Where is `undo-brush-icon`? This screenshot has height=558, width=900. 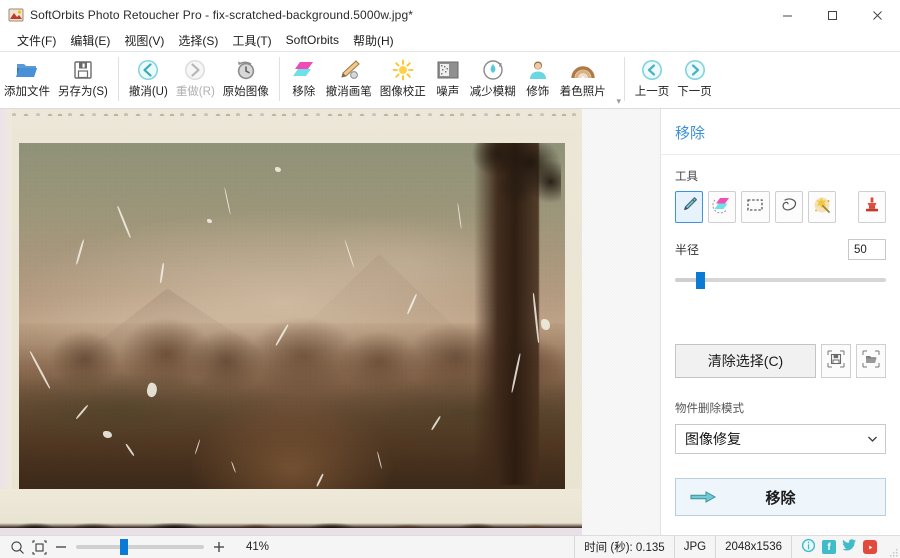 undo-brush-icon is located at coordinates (349, 70).